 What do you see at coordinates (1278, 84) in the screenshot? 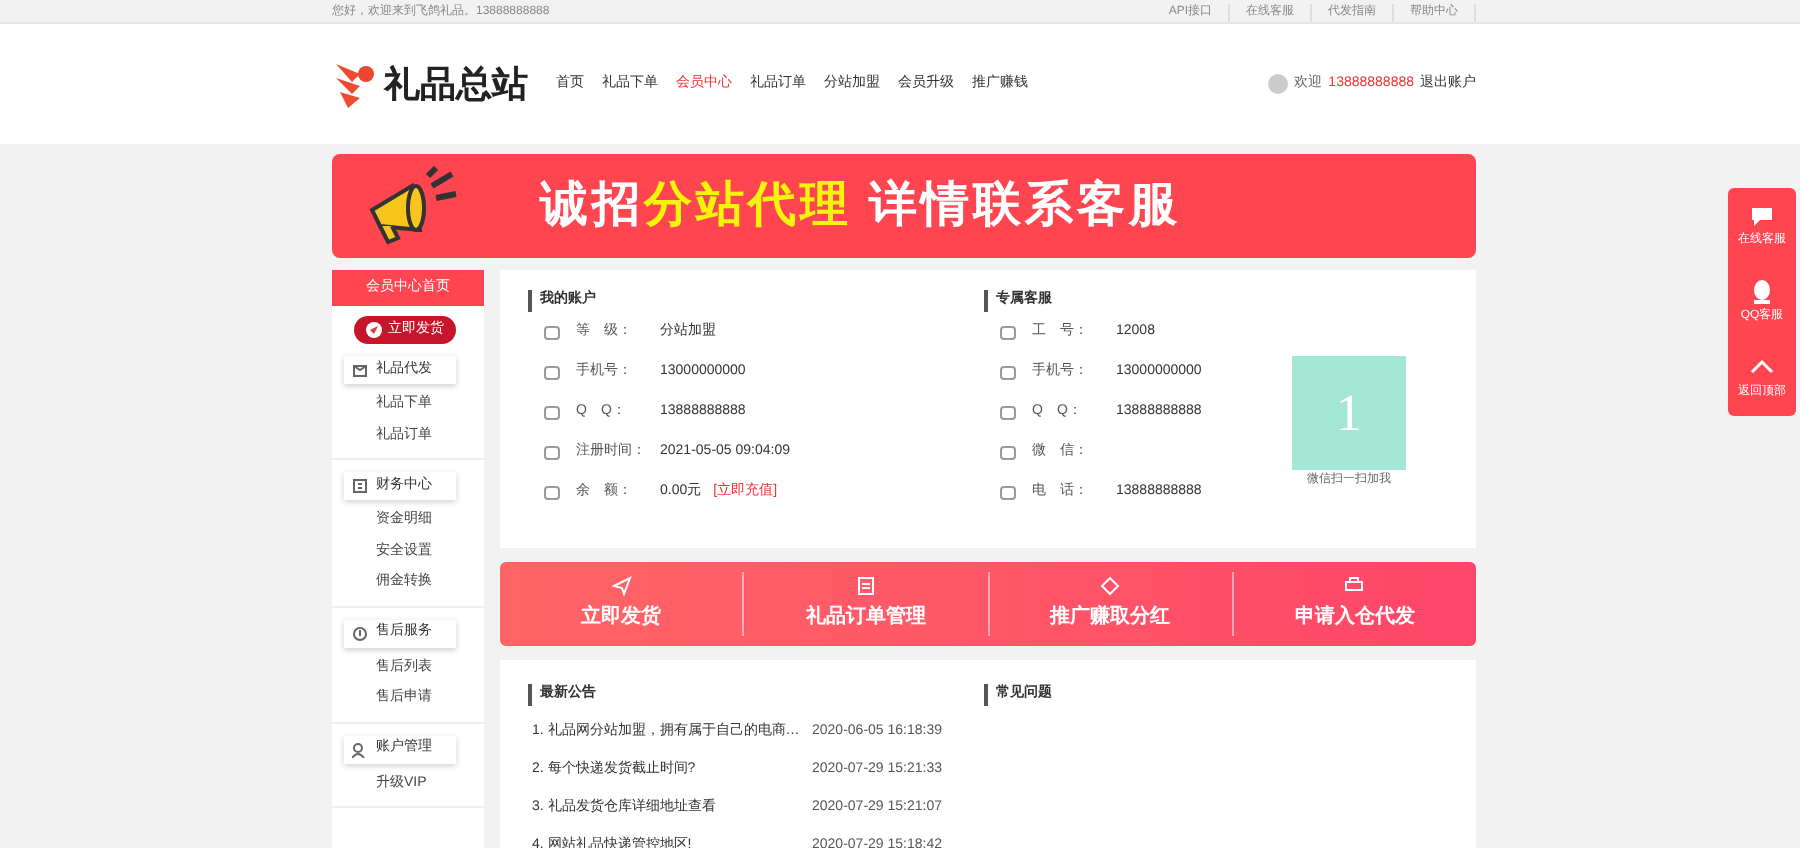
I see `user-avatar-icon` at bounding box center [1278, 84].